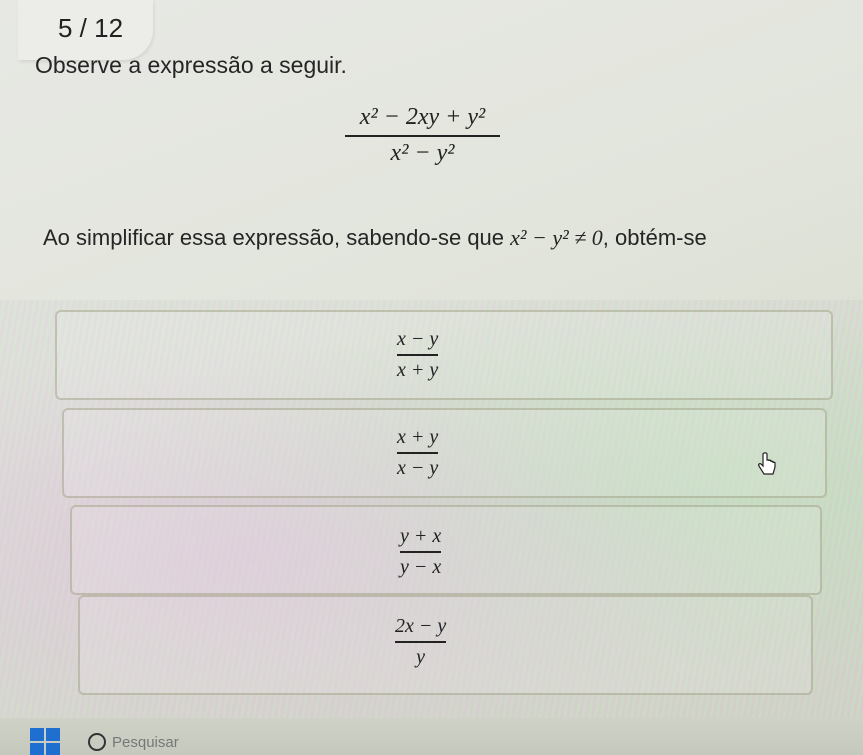 The image size is (863, 755). I want to click on hand-pointer-icon, so click(767, 463).